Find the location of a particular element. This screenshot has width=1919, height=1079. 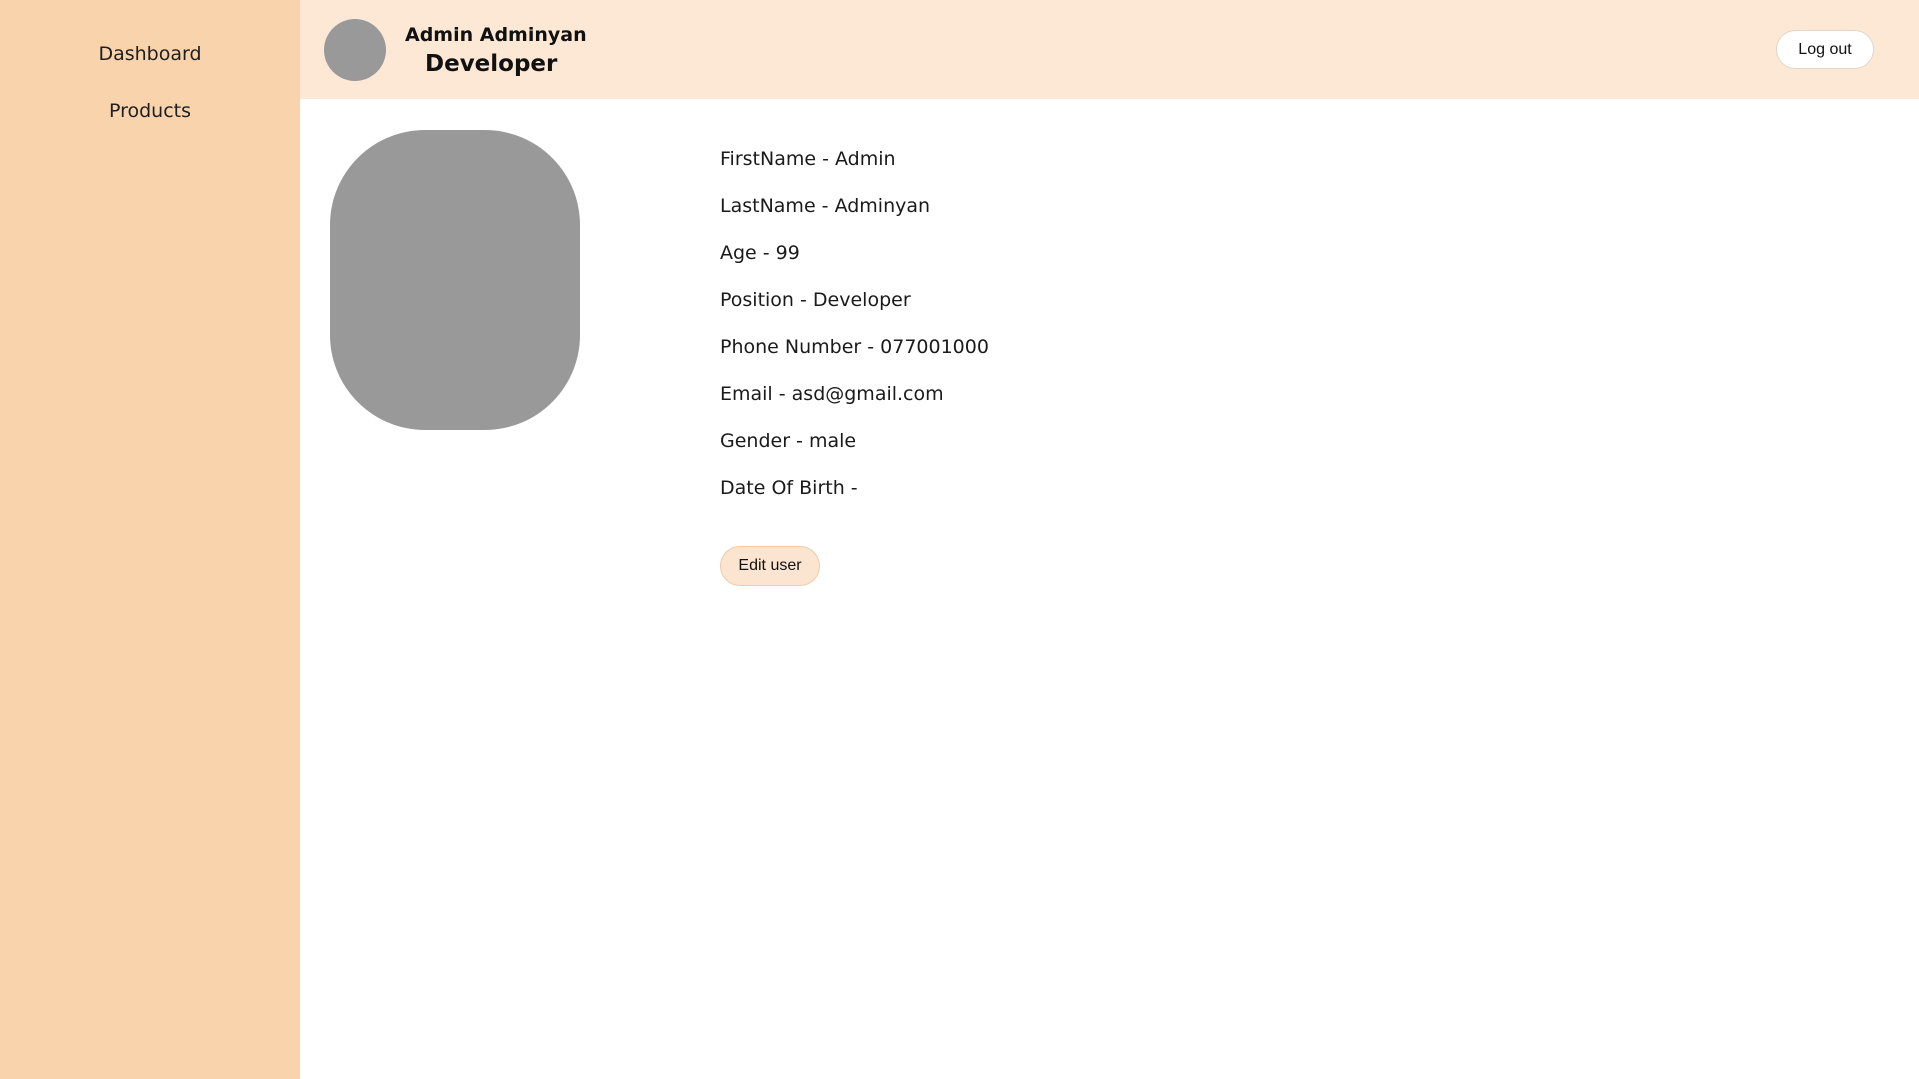

last-name-field: LastName - Adminyan is located at coordinates (825, 206).